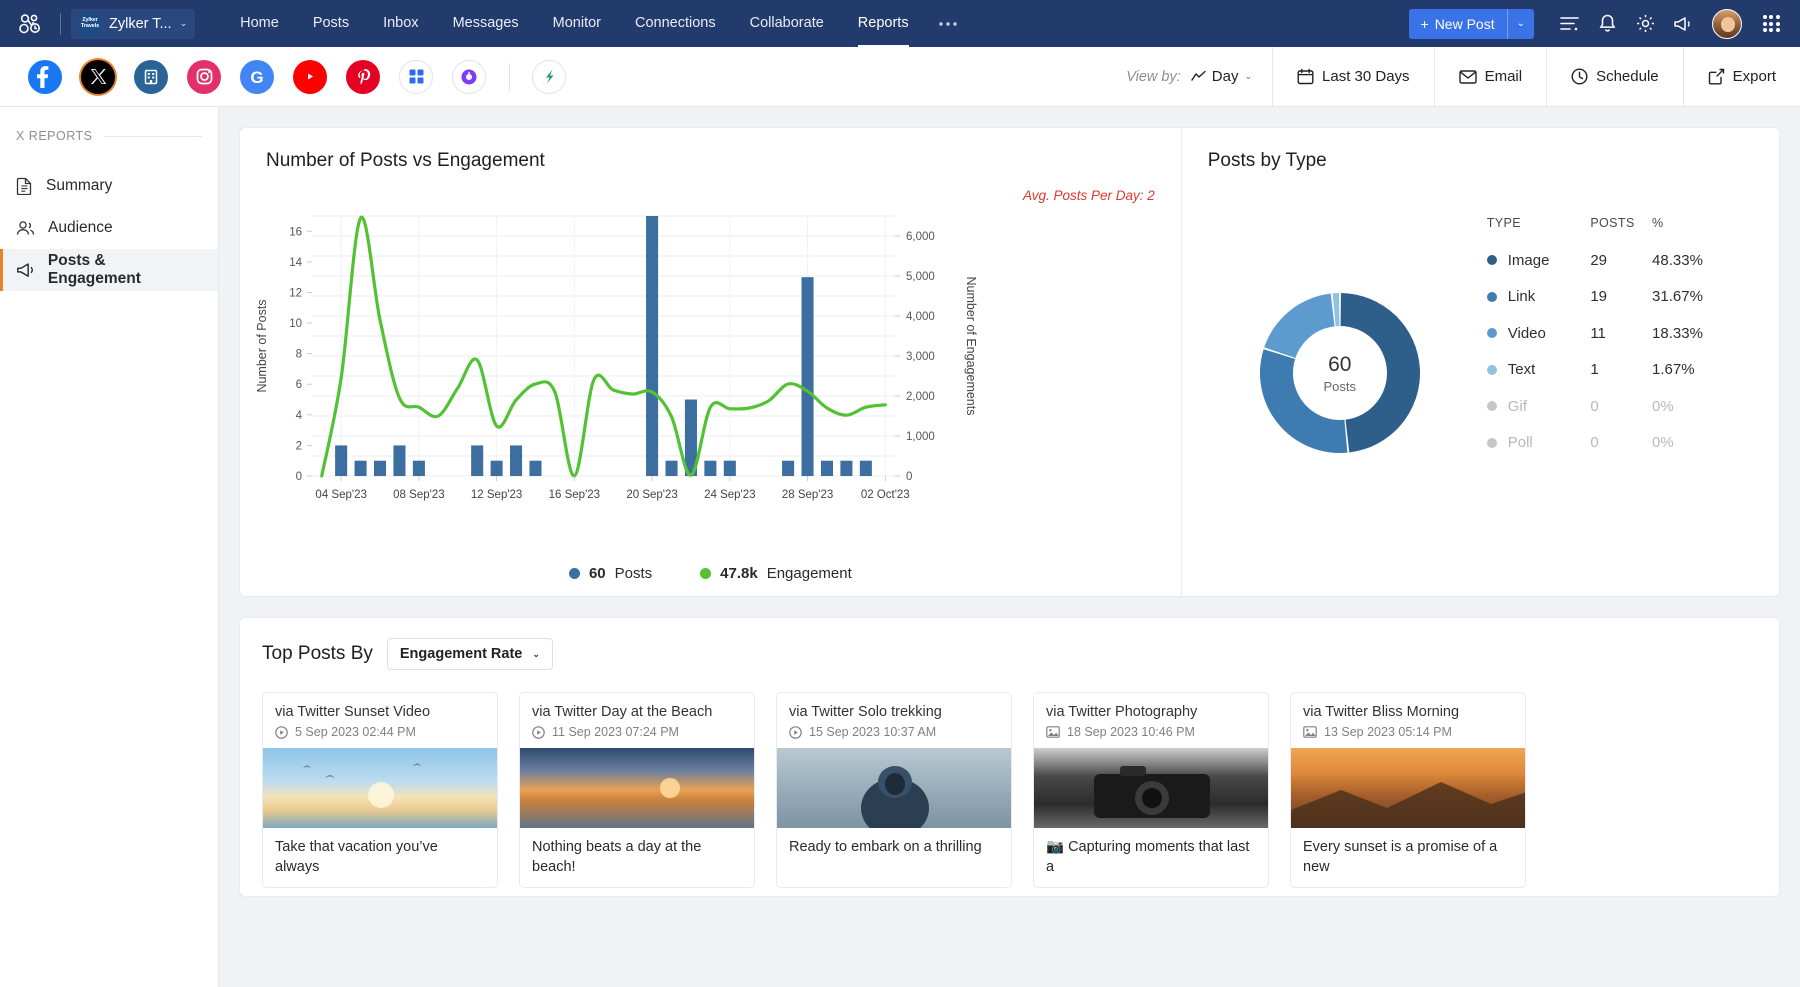 The height and width of the screenshot is (987, 1800). What do you see at coordinates (486, 23) in the screenshot?
I see `nav-item-messages: Messages` at bounding box center [486, 23].